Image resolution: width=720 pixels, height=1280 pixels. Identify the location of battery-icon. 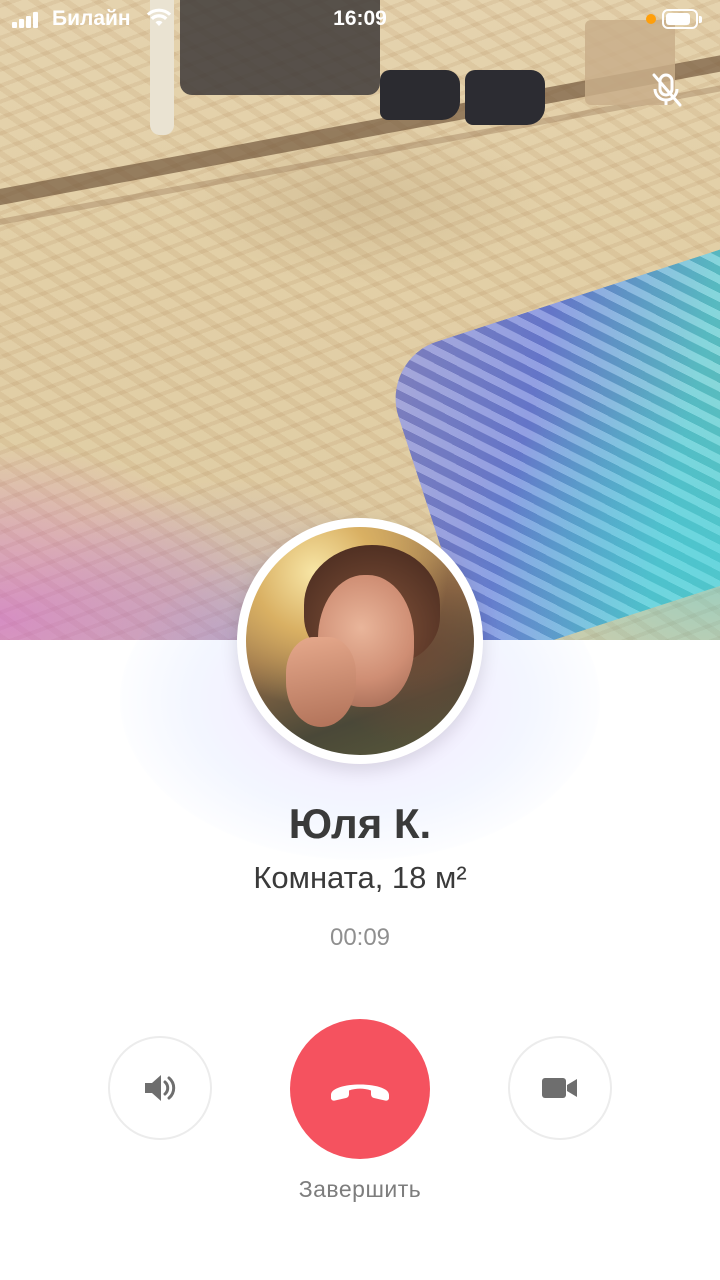
(682, 19).